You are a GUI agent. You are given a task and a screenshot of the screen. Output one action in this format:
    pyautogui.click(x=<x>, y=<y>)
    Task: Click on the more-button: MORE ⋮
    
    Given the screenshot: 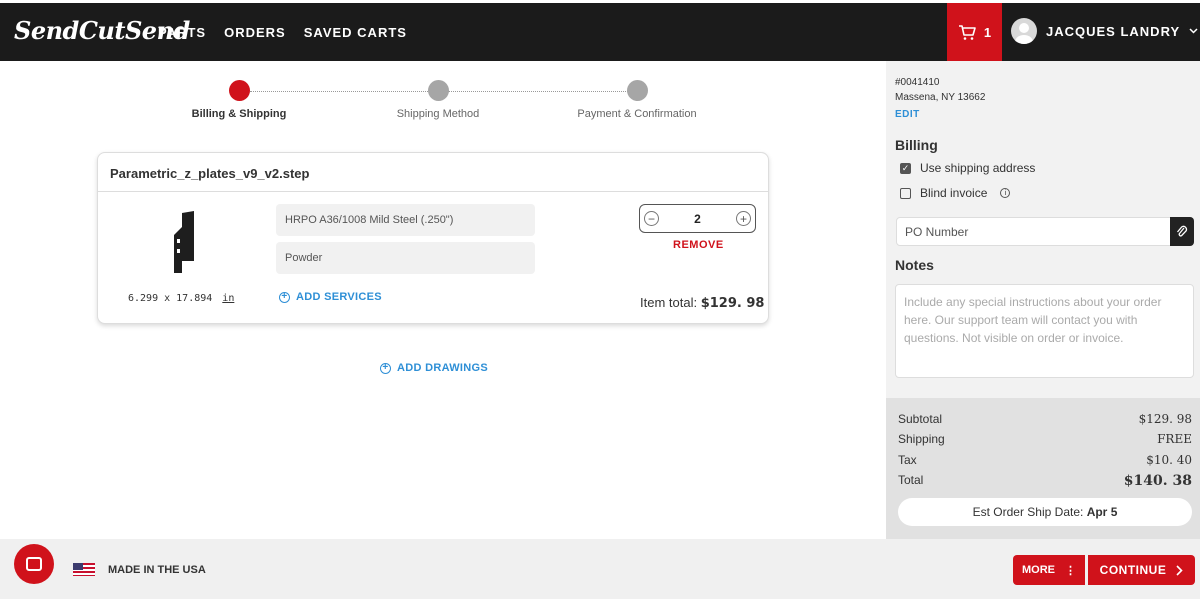 What is the action you would take?
    pyautogui.click(x=1049, y=570)
    